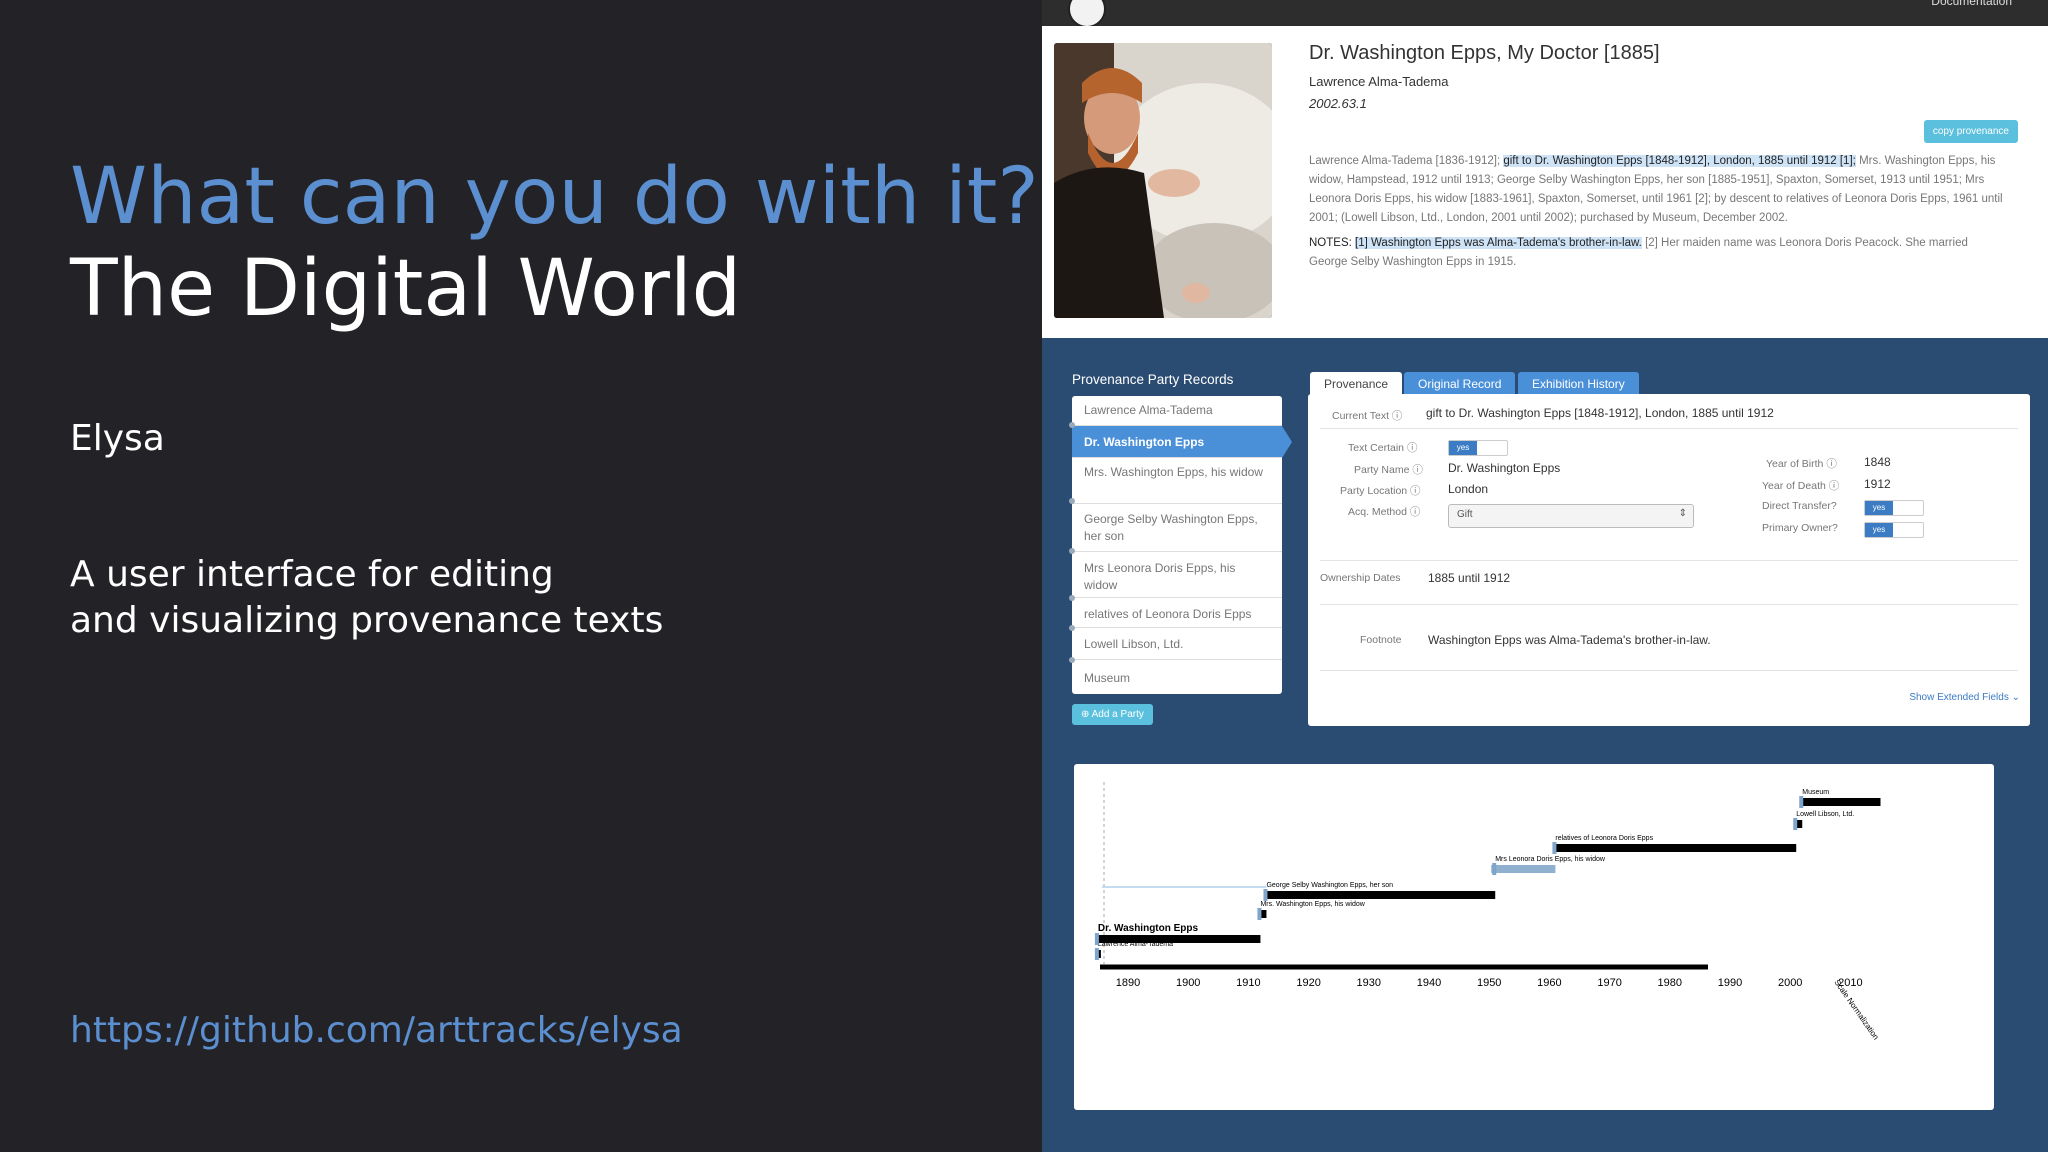  Describe the element at coordinates (406, 289) in the screenshot. I see `slide-title: The Digital World` at that location.